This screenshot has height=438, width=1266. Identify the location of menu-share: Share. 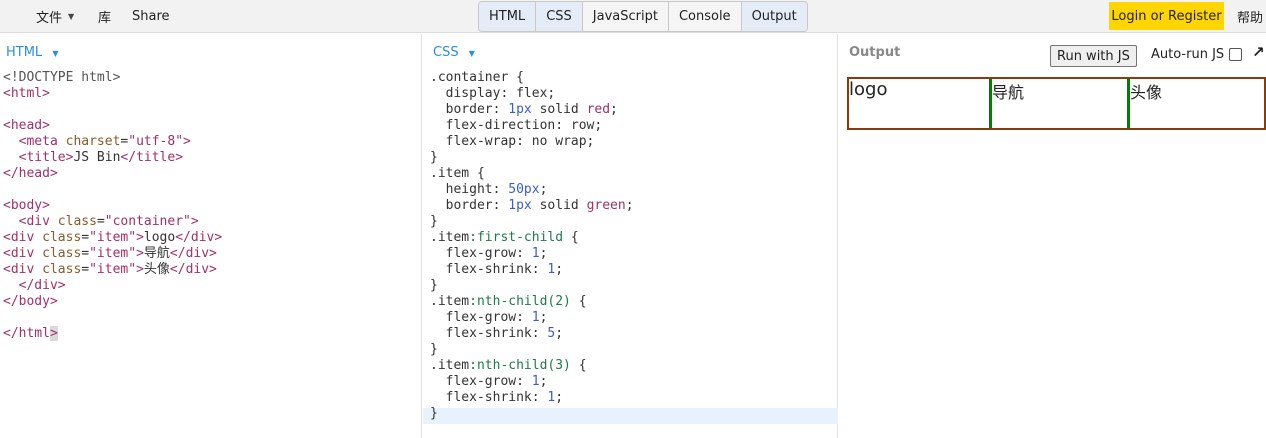
(151, 16).